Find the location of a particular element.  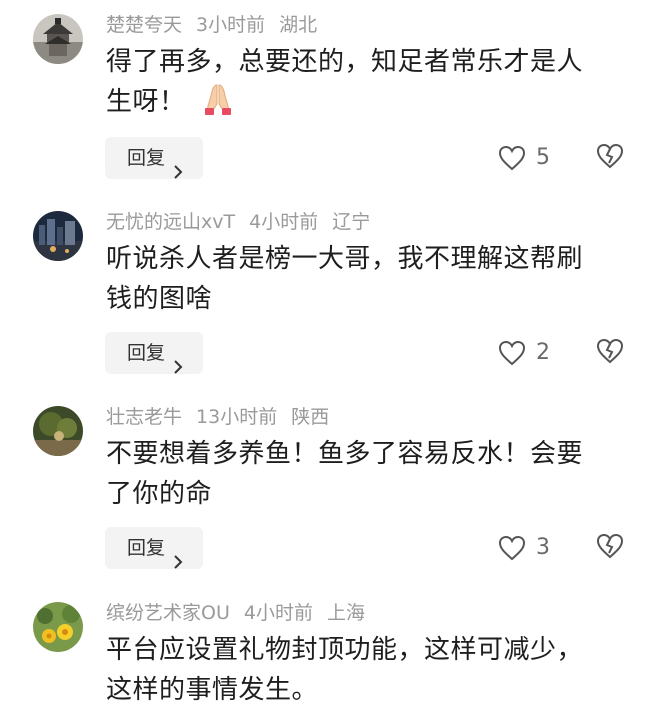

like-count: 2 is located at coordinates (543, 352).